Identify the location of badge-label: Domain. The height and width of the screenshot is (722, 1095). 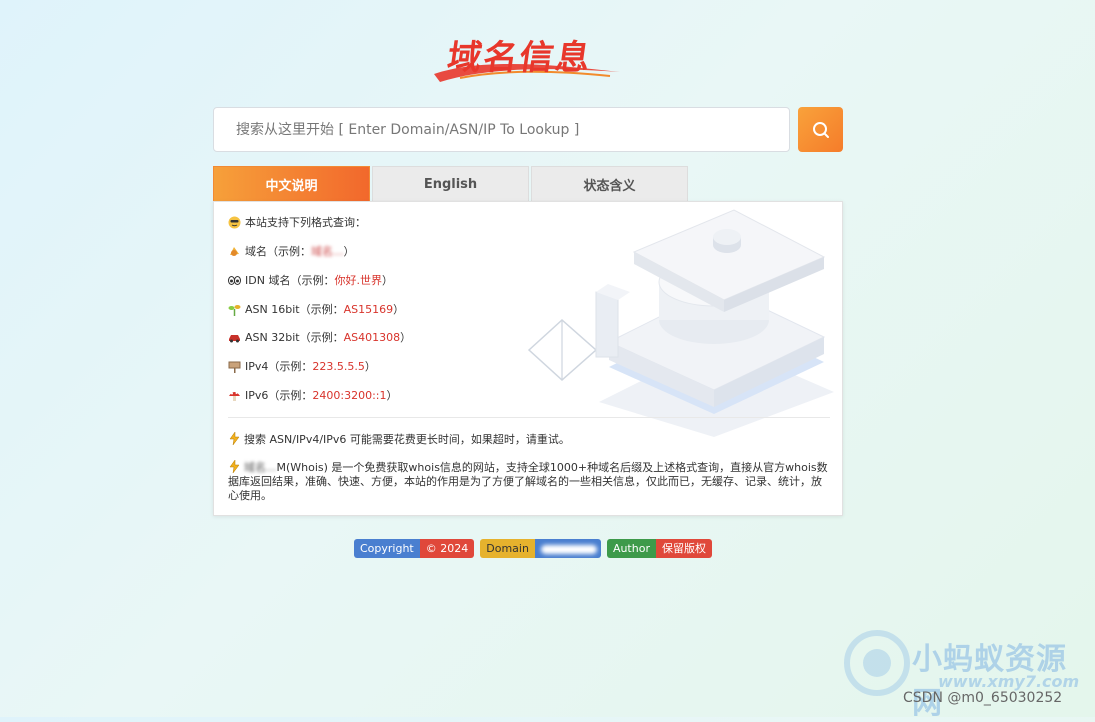
(507, 548).